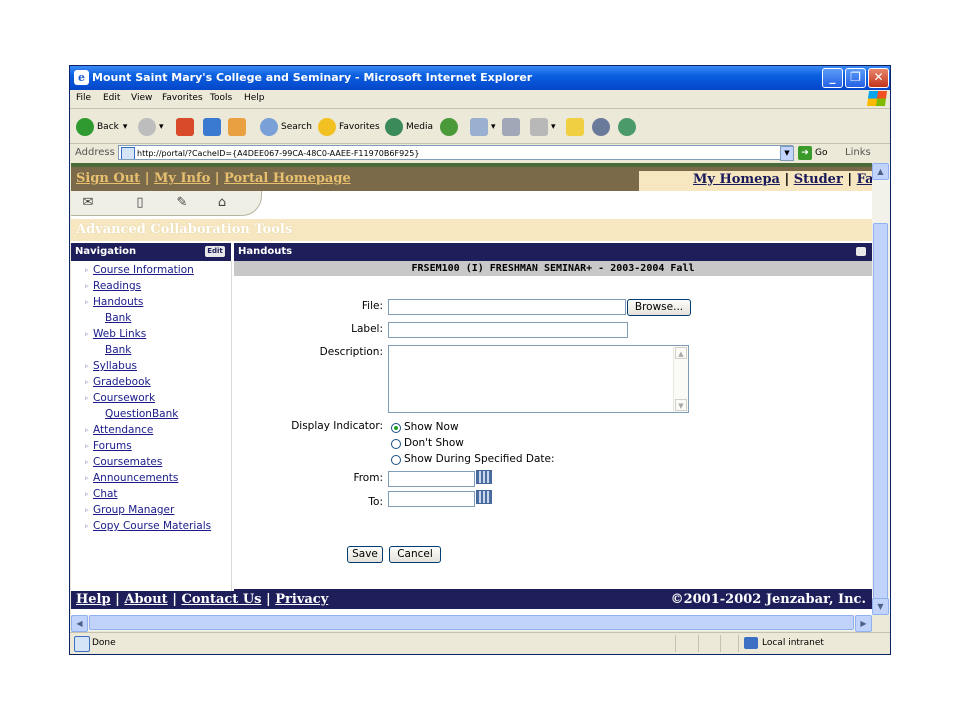 Image resolution: width=960 pixels, height=720 pixels. Describe the element at coordinates (221, 98) in the screenshot. I see `menu-tools: Tools` at that location.